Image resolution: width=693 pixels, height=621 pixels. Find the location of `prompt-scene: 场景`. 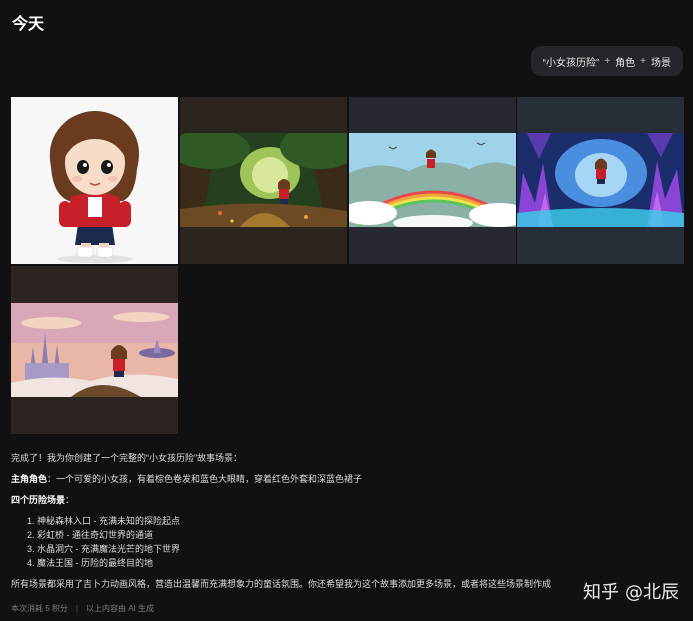

prompt-scene: 场景 is located at coordinates (661, 63).